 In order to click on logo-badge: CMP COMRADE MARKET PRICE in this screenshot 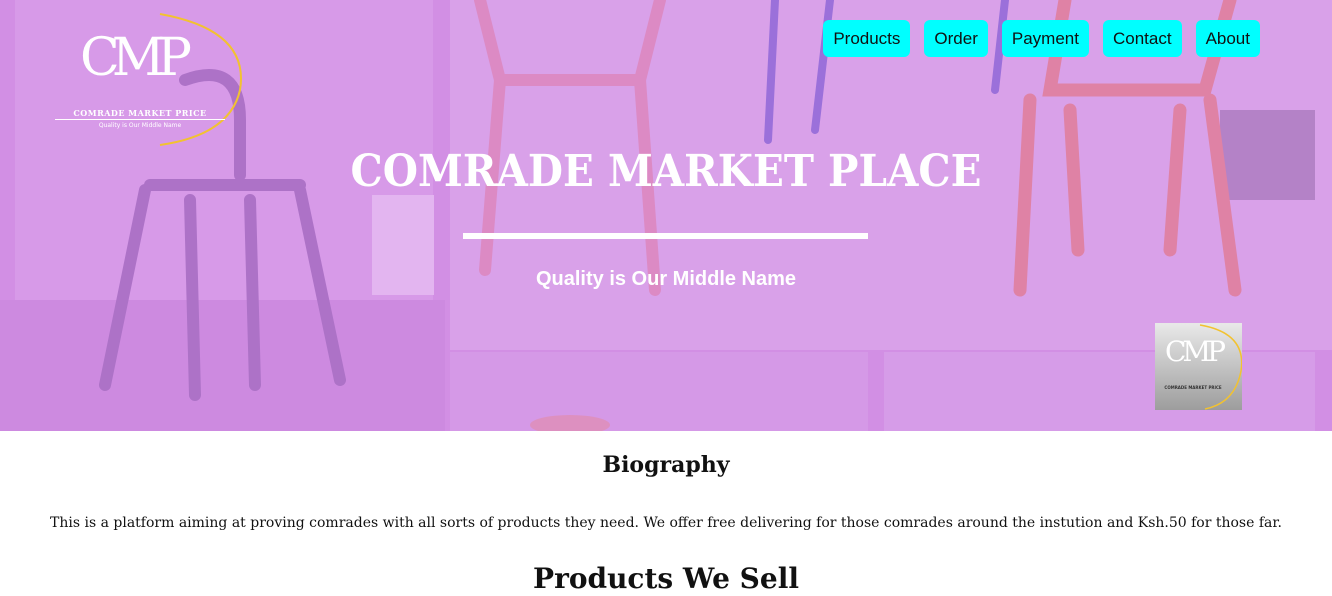, I will do `click(1198, 366)`.